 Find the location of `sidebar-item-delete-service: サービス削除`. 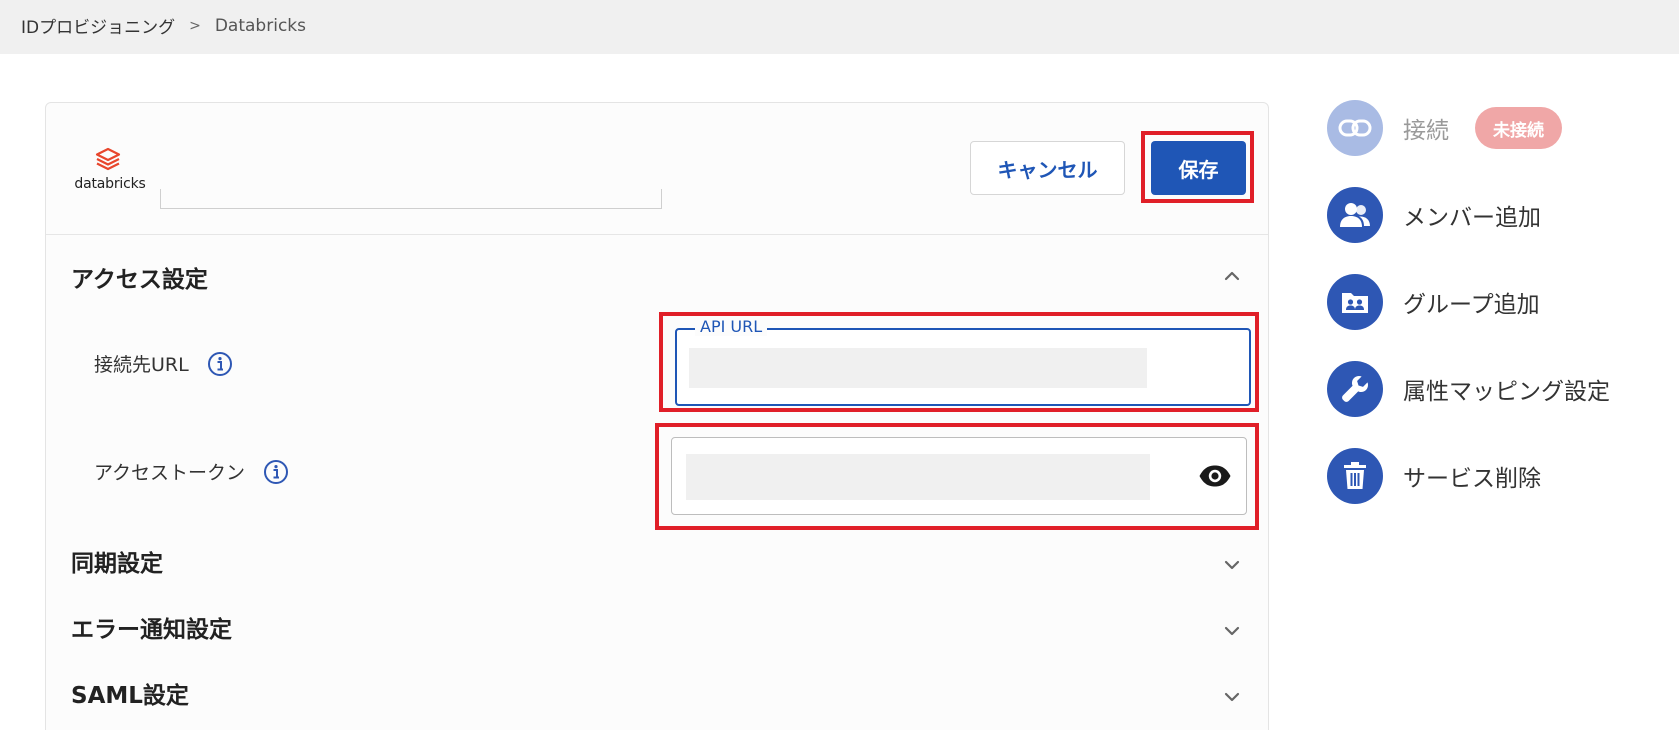

sidebar-item-delete-service: サービス削除 is located at coordinates (1434, 476).